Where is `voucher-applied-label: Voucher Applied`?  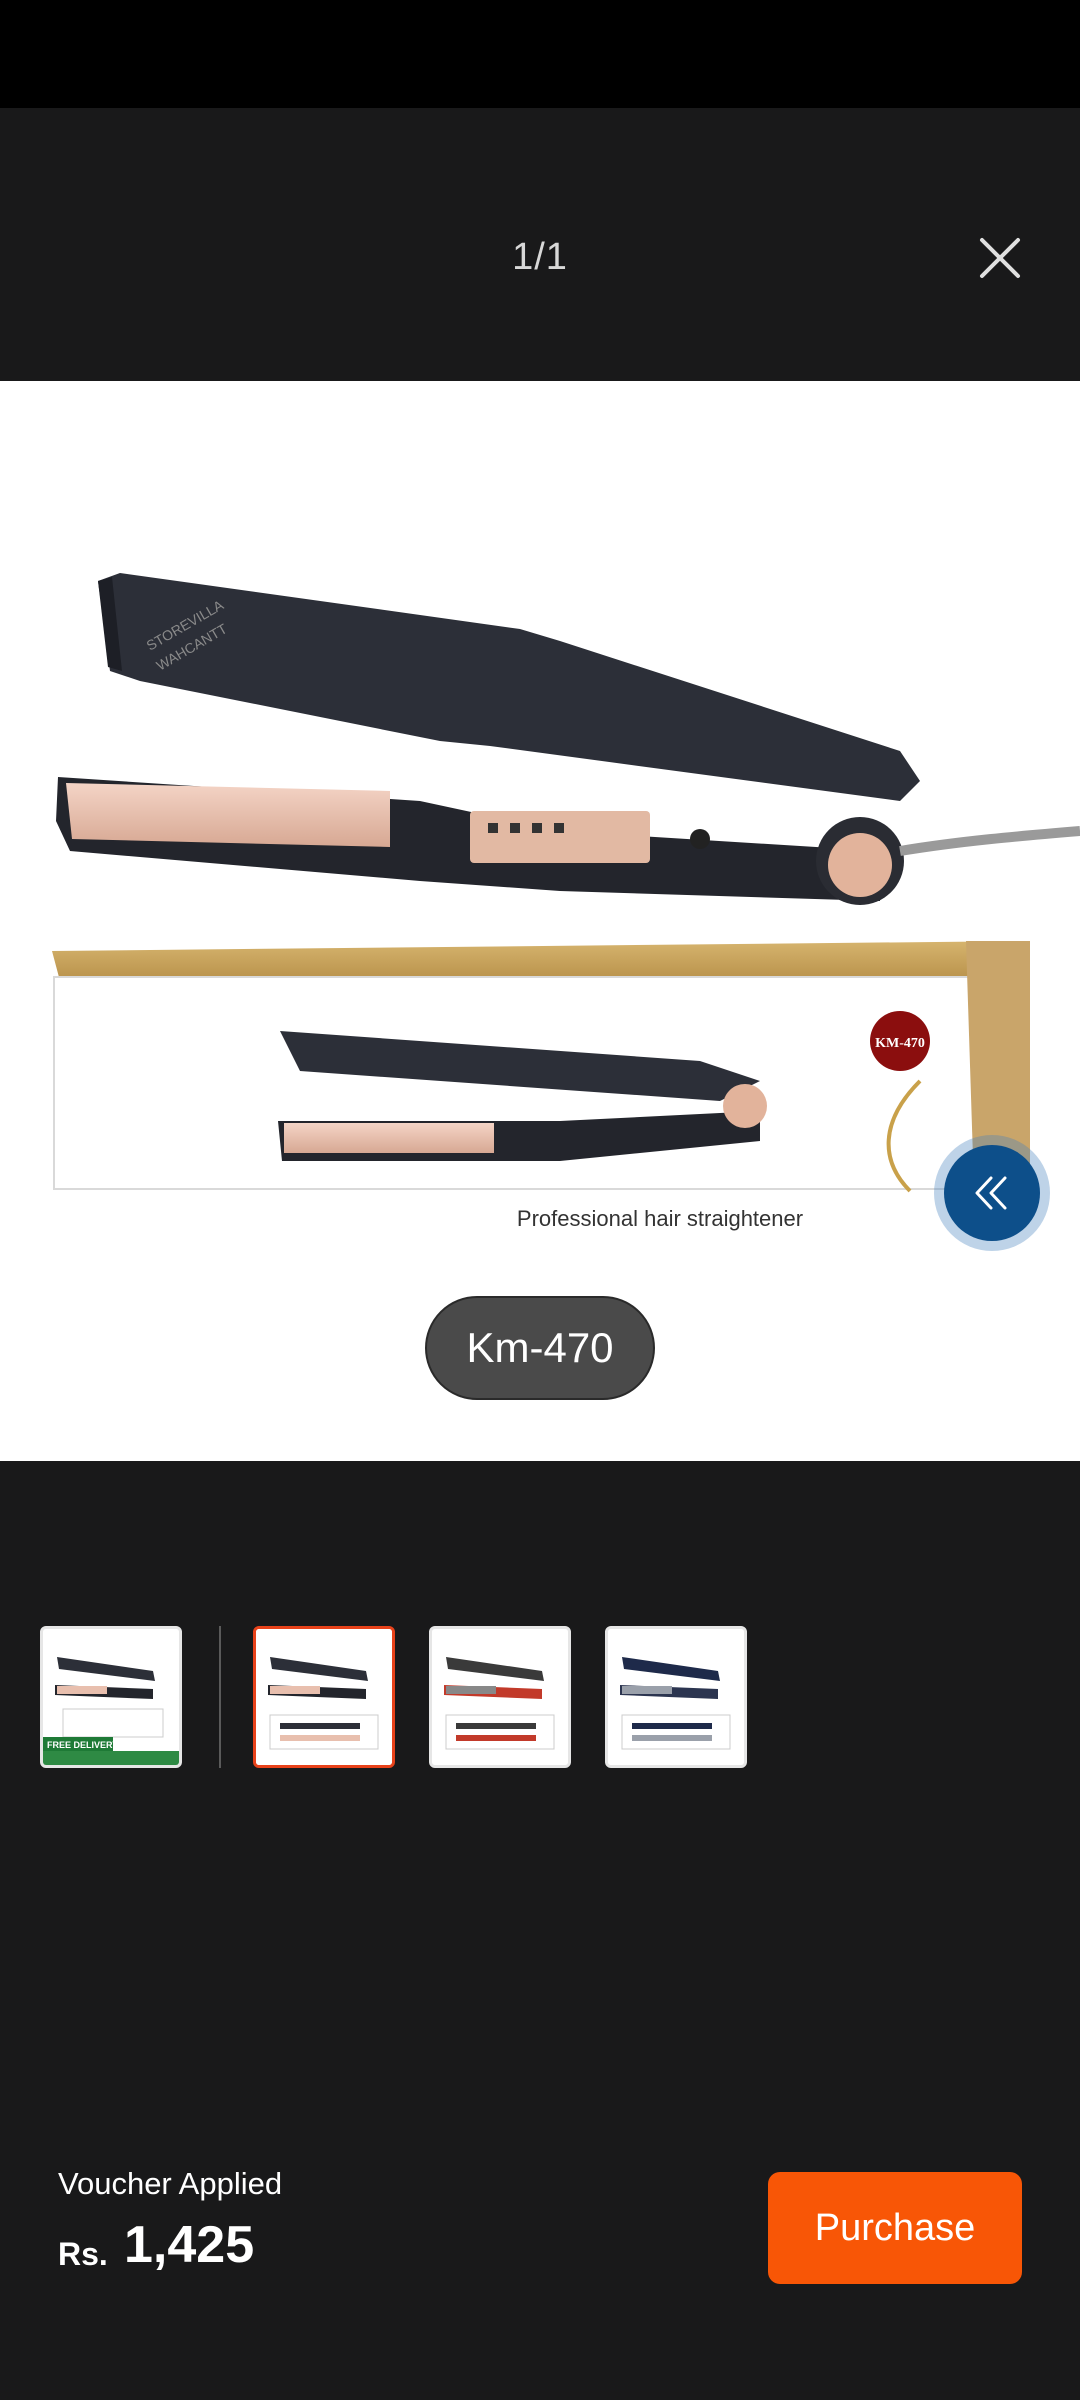 voucher-applied-label: Voucher Applied is located at coordinates (170, 2183).